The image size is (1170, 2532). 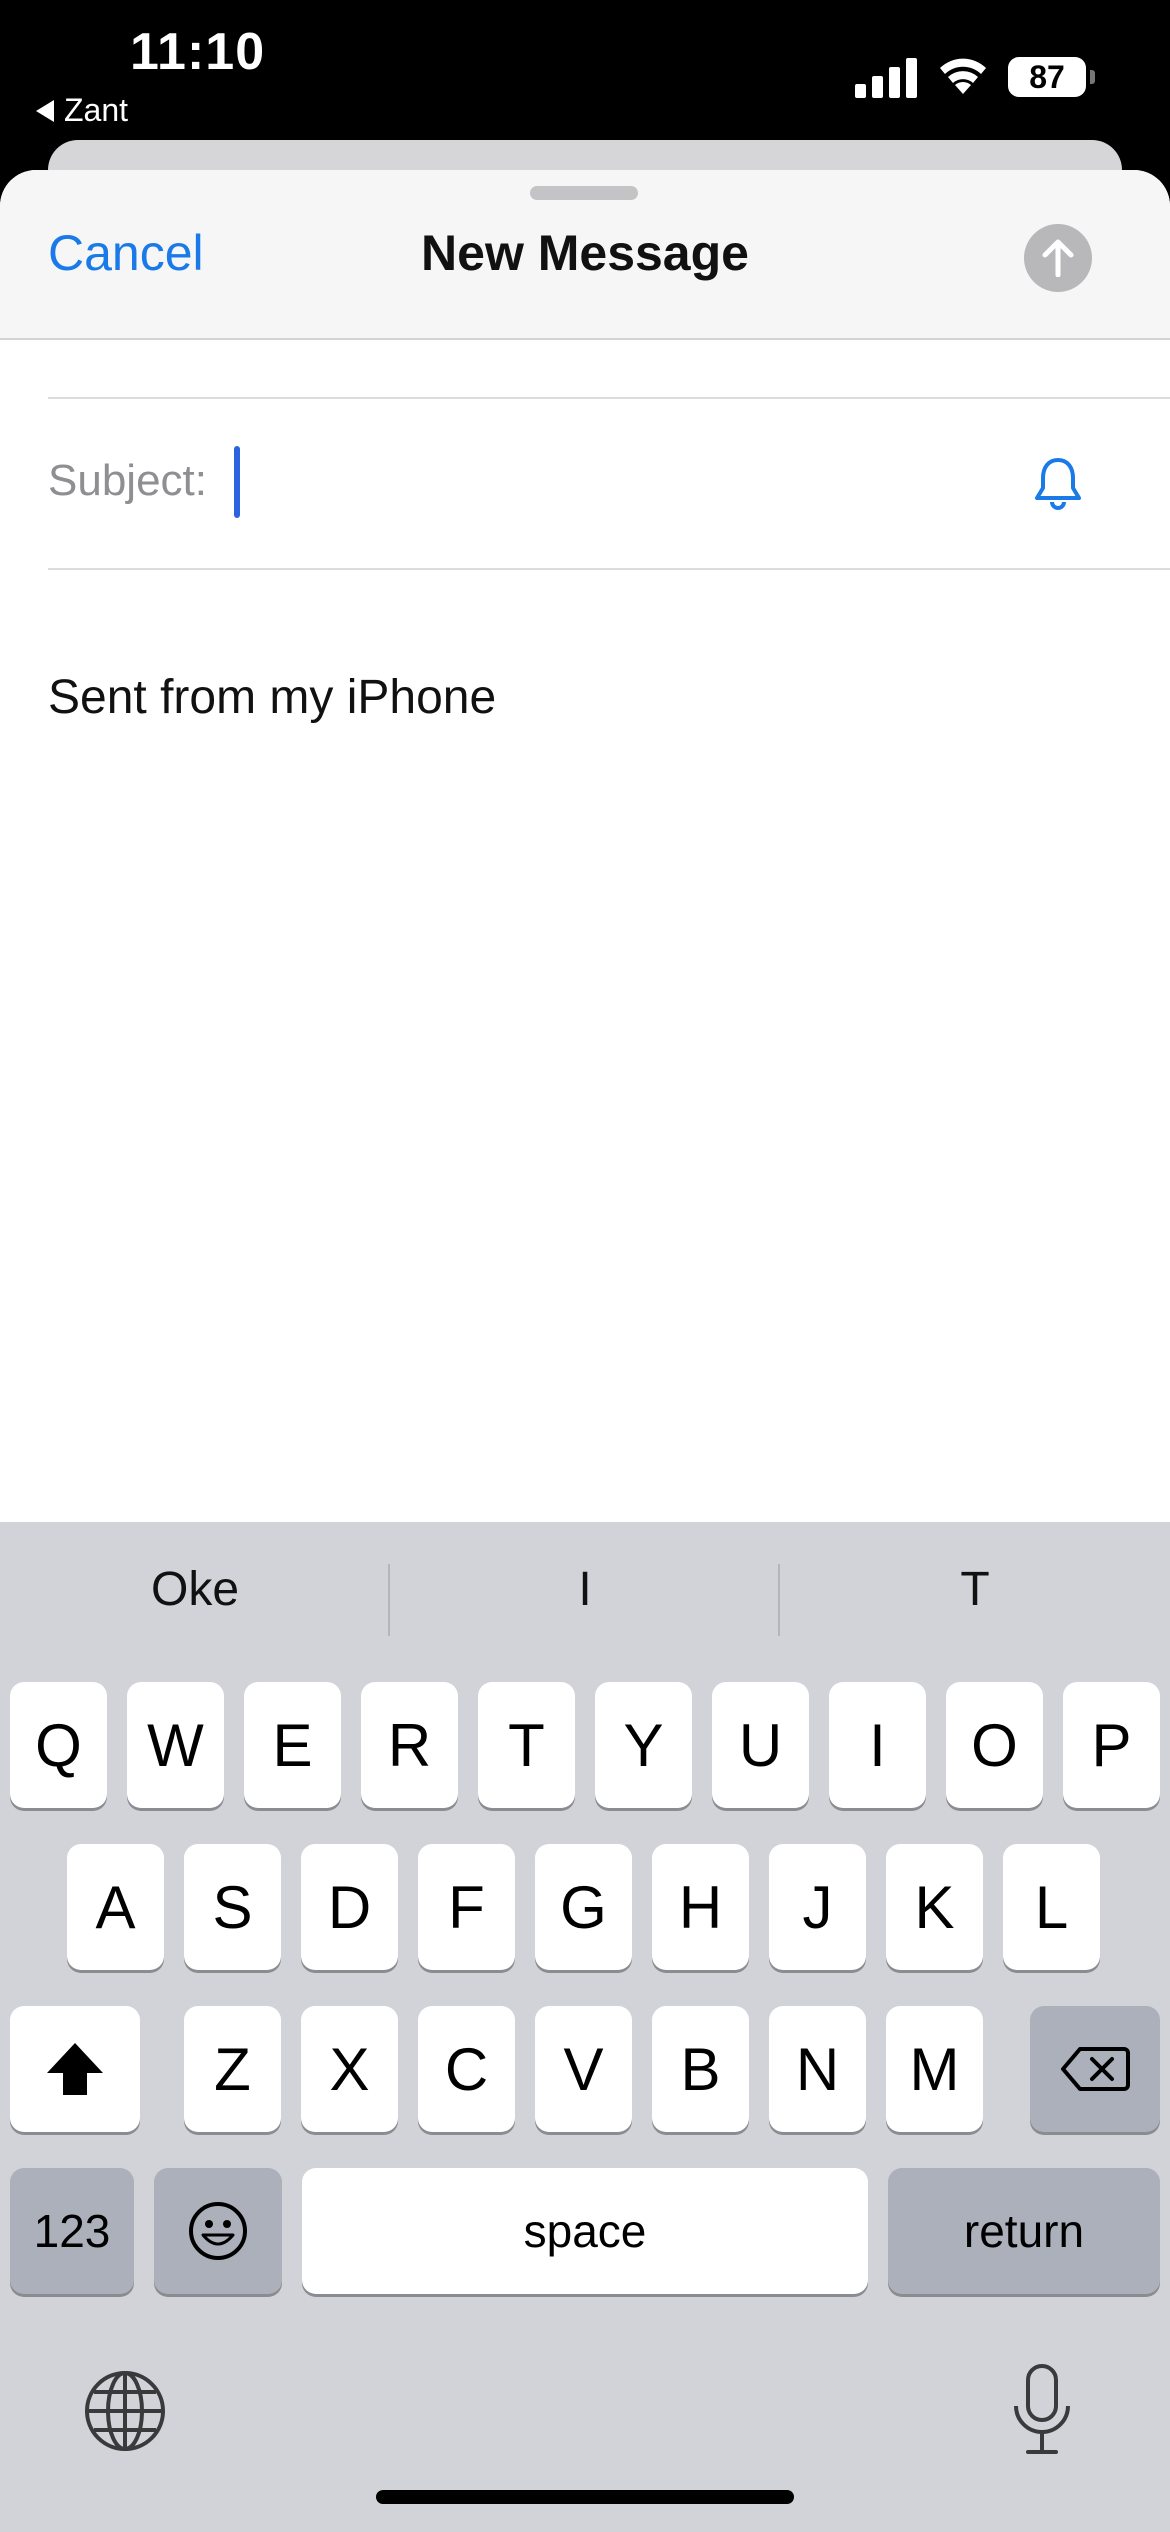 I want to click on space-key: space, so click(x=585, y=2231).